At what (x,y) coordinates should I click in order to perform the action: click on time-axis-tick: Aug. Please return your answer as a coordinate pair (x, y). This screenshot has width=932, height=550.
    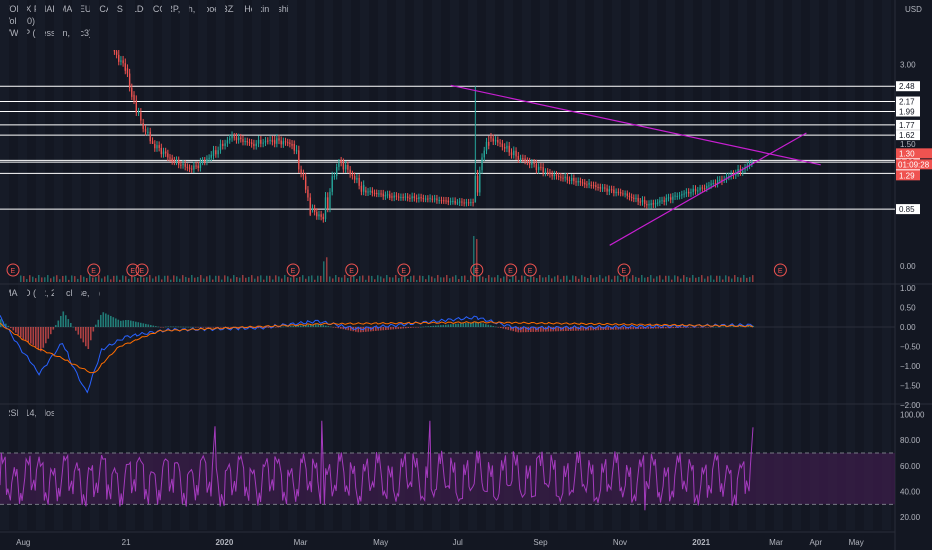
    Looking at the image, I should click on (23, 542).